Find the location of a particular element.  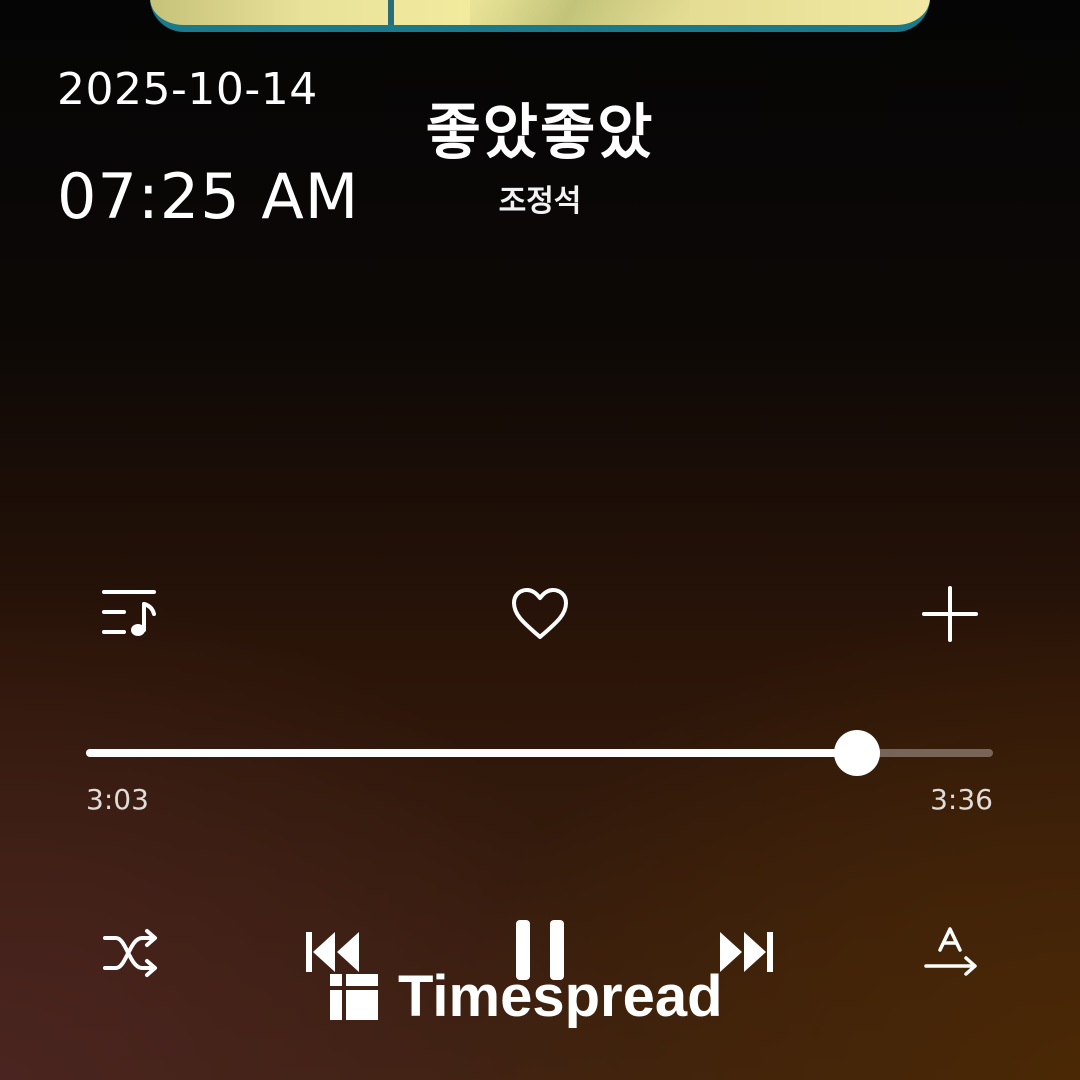

watermark-text: Timespread is located at coordinates (560, 996).